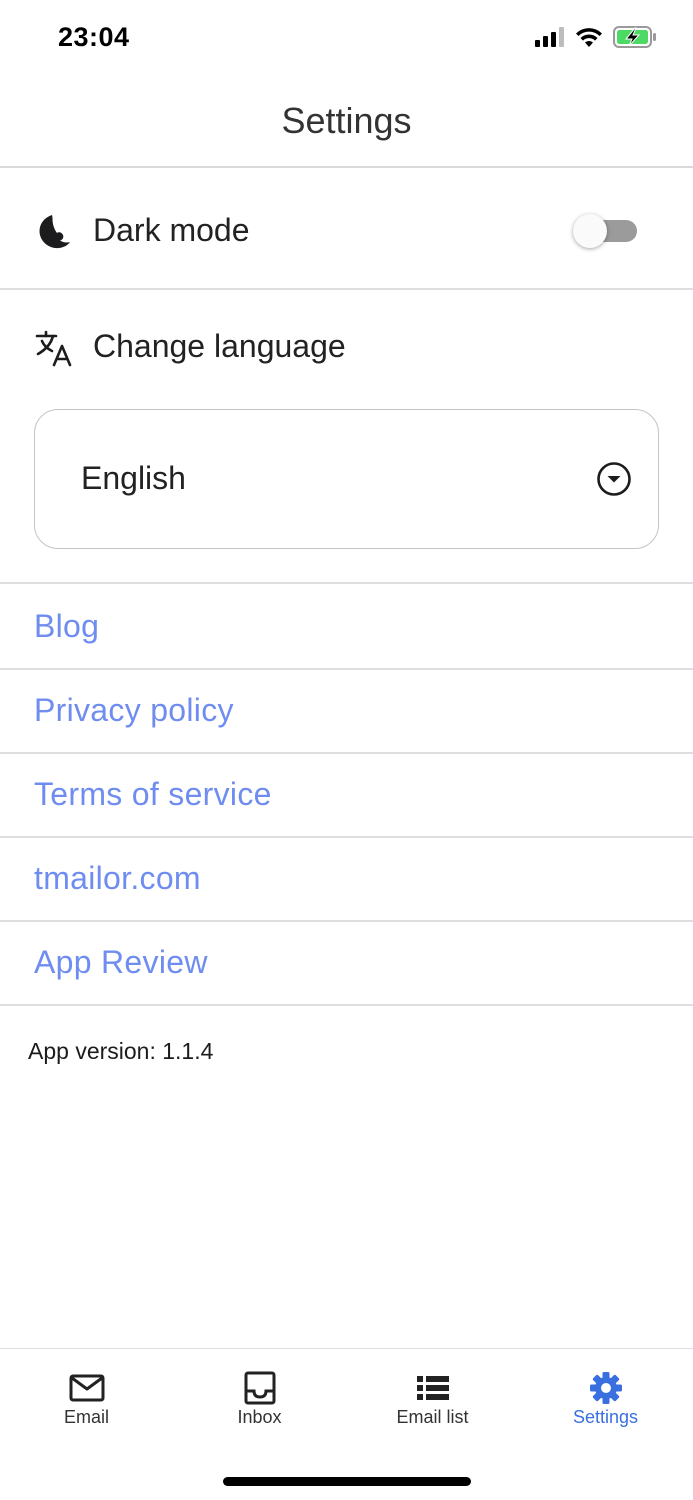 This screenshot has width=693, height=1500. I want to click on blog-link: Blog, so click(66, 626).